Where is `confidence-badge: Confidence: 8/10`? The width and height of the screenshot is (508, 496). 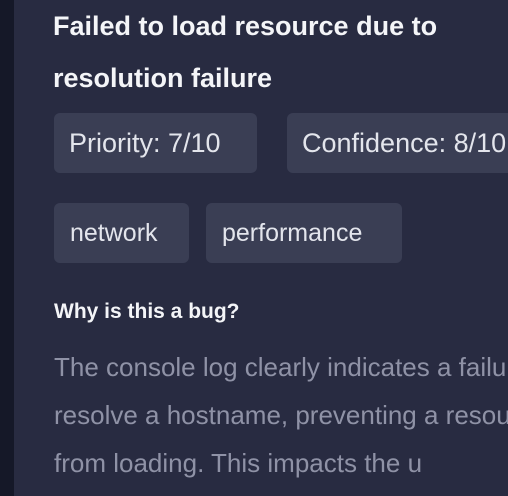 confidence-badge: Confidence: 8/10 is located at coordinates (397, 143).